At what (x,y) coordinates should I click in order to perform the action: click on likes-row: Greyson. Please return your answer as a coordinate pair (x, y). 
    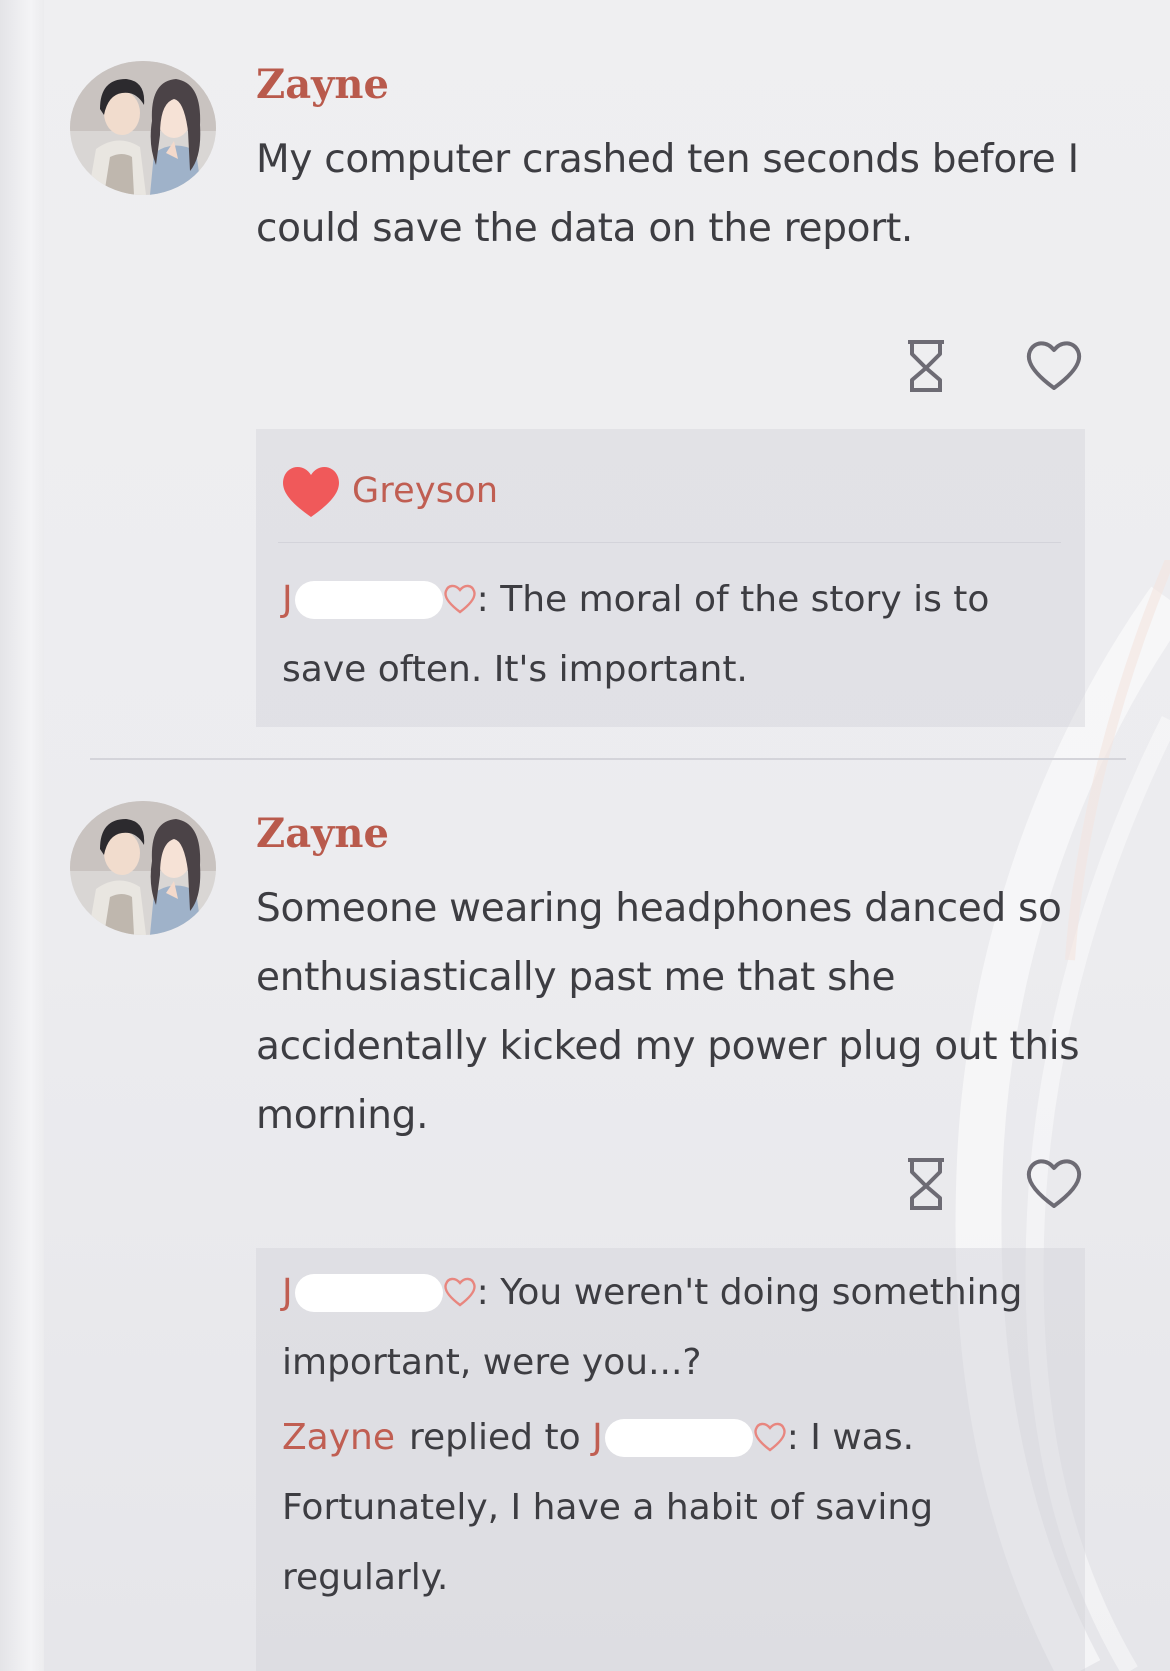
    Looking at the image, I should click on (389, 491).